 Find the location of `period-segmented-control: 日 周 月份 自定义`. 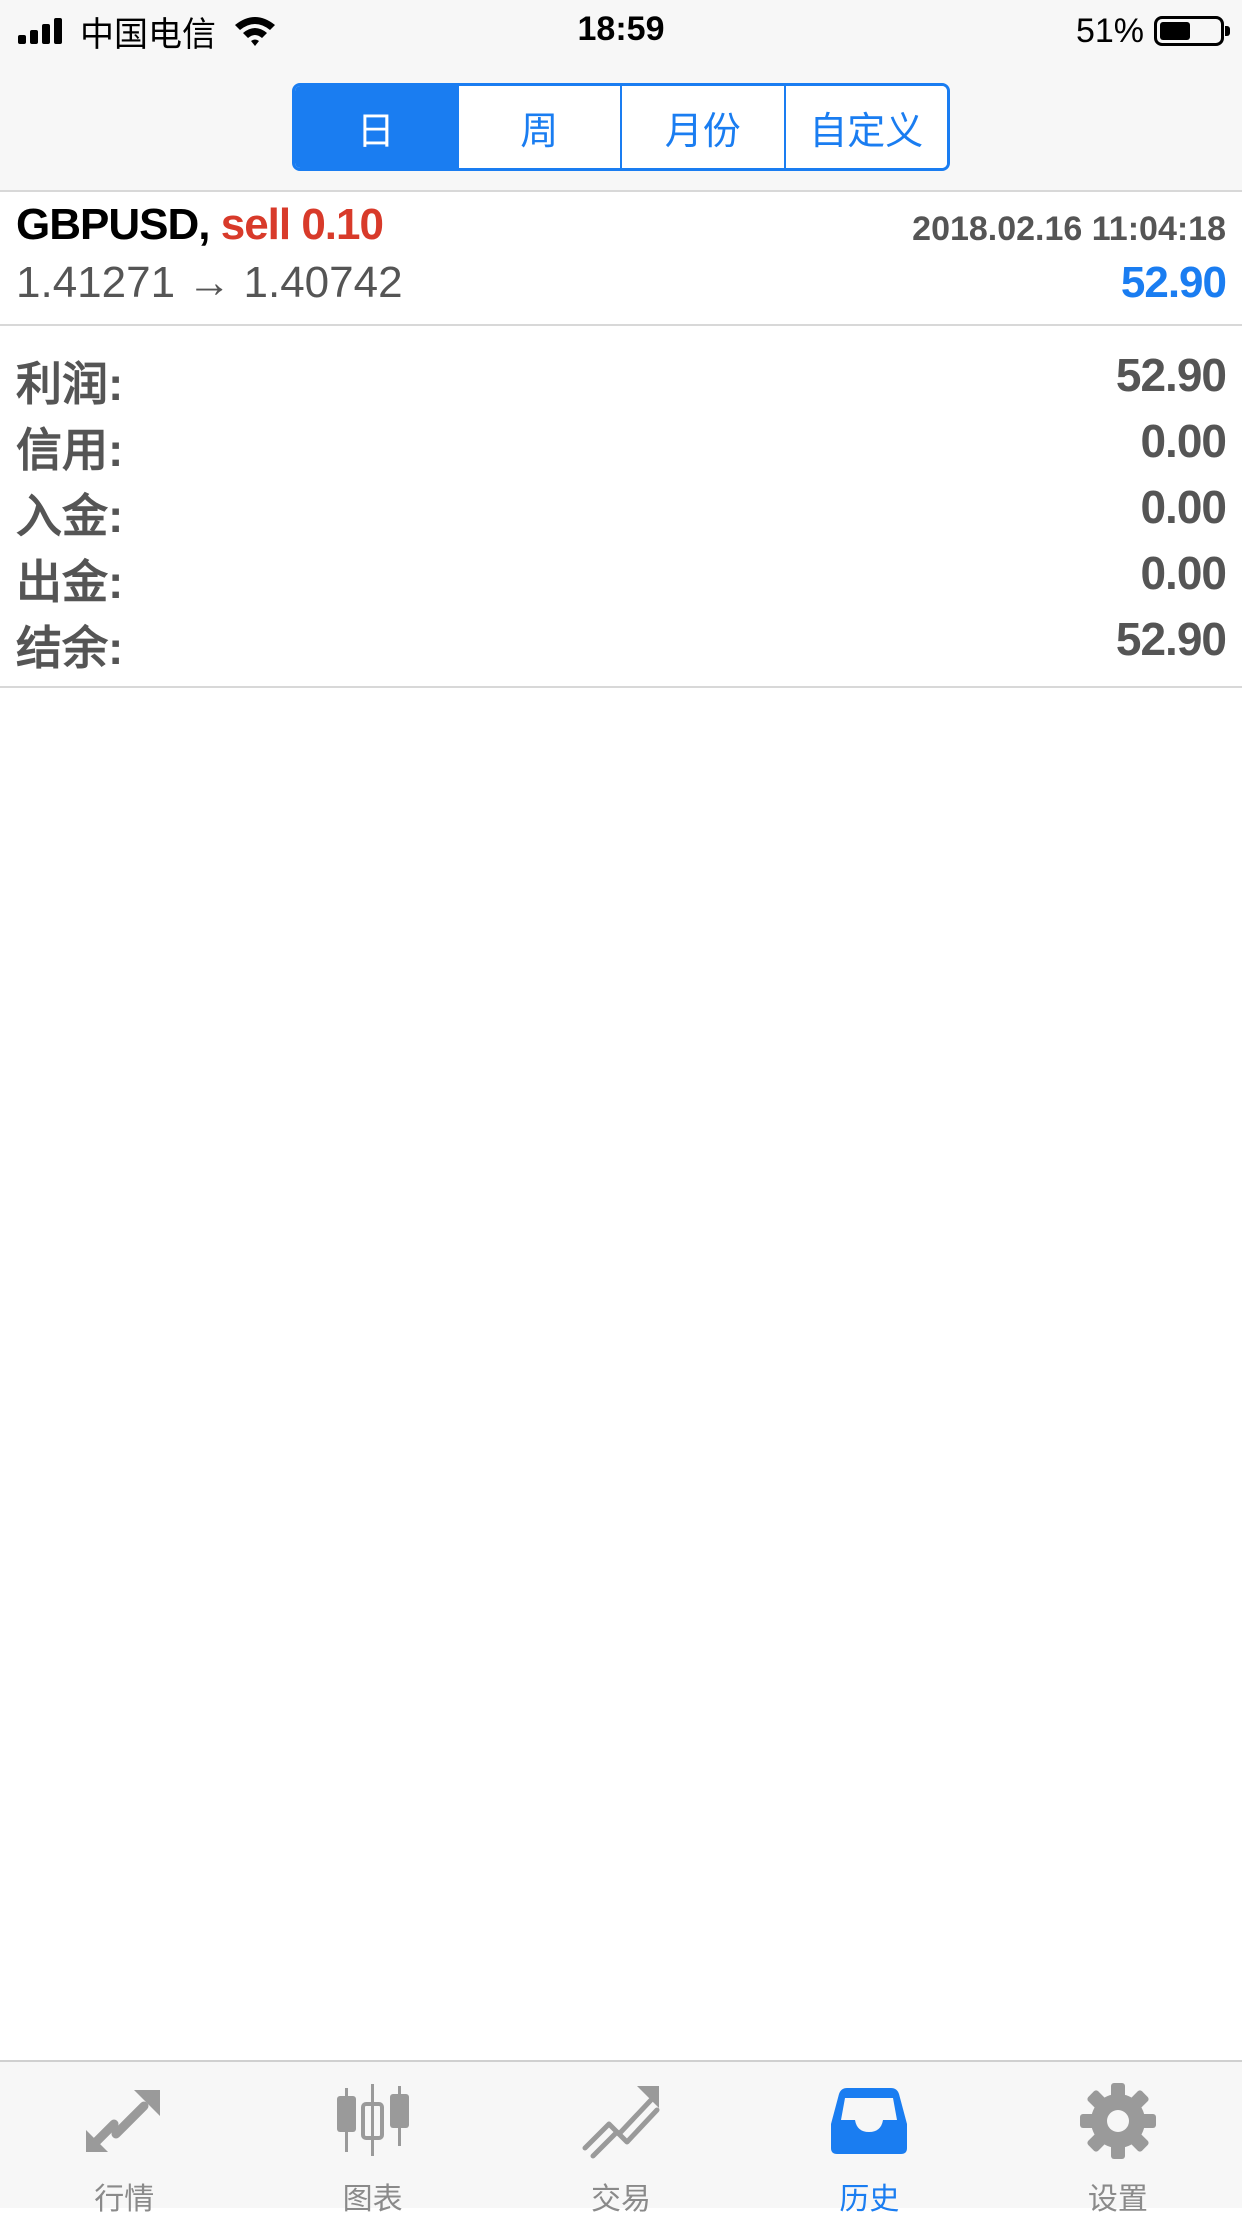

period-segmented-control: 日 周 月份 自定义 is located at coordinates (621, 127).